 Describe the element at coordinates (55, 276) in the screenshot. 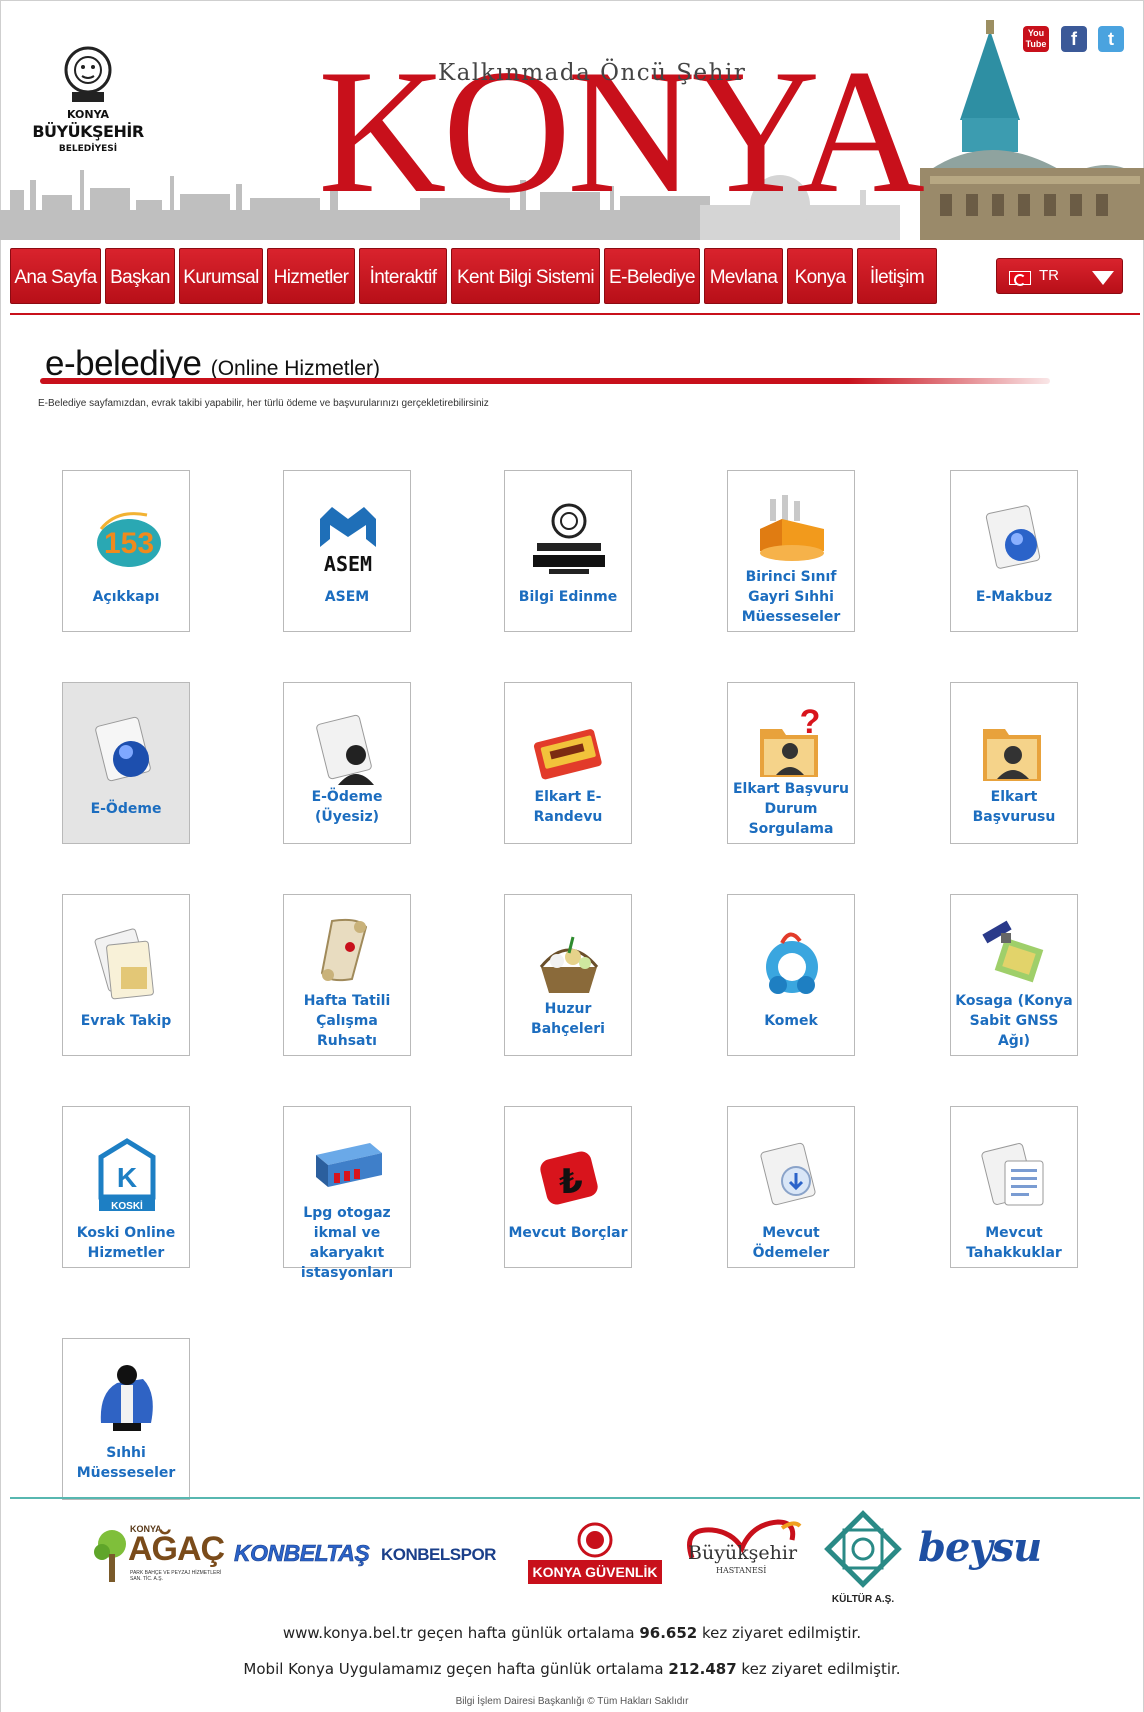

I see `nav-item-ana-sayfa: Ana Sayfa` at that location.